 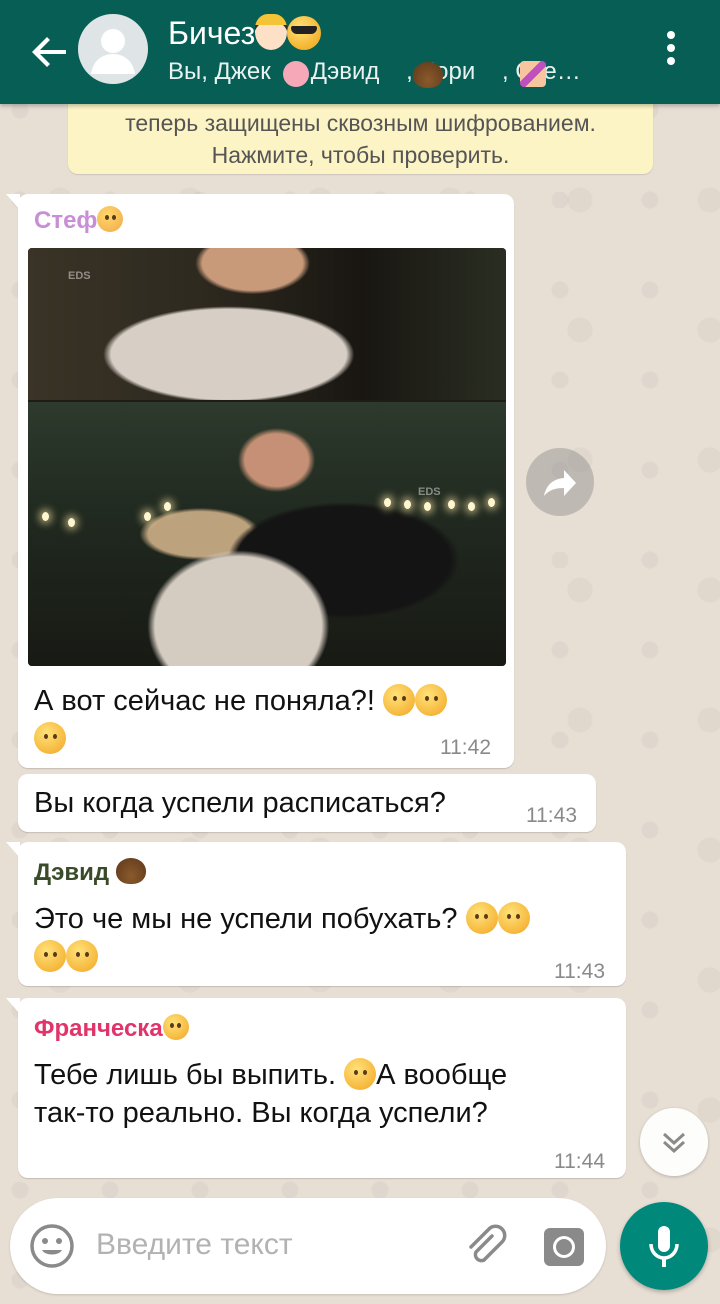 I want to click on scroll-to-bottom-button, so click(x=674, y=1142).